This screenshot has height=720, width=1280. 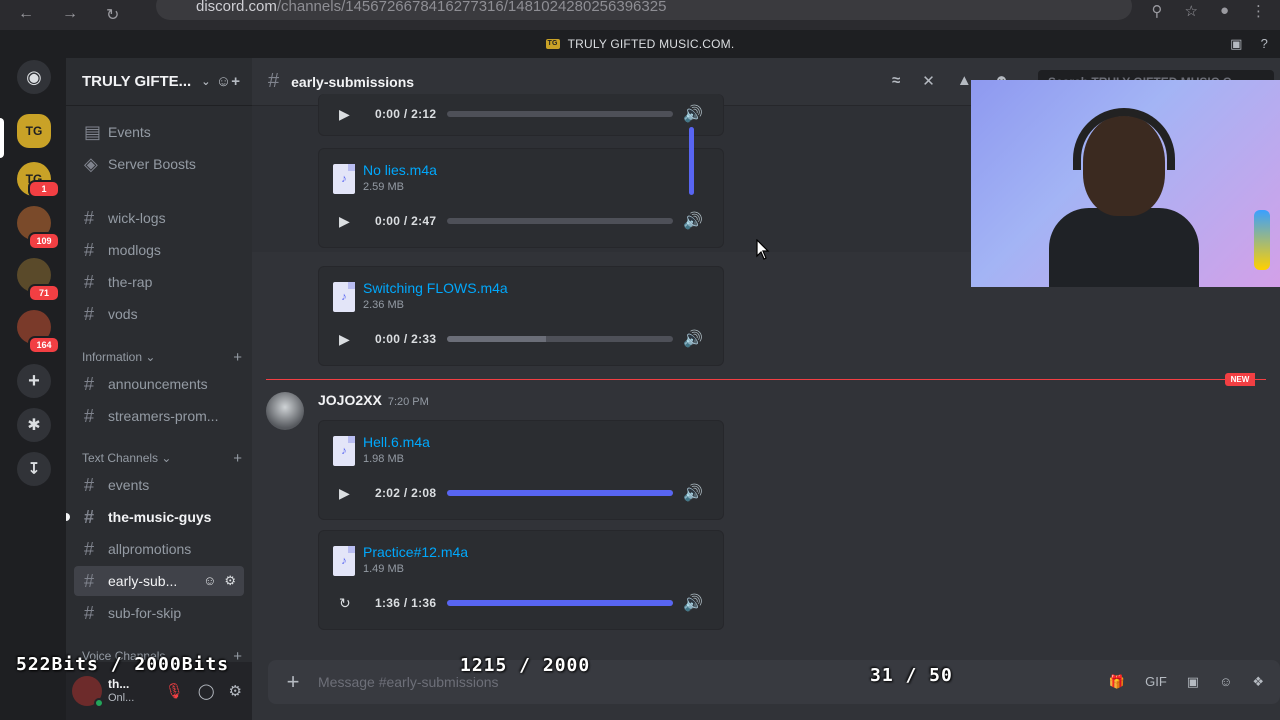 I want to click on channel-wick-logs: # wick-logs, so click(x=159, y=218).